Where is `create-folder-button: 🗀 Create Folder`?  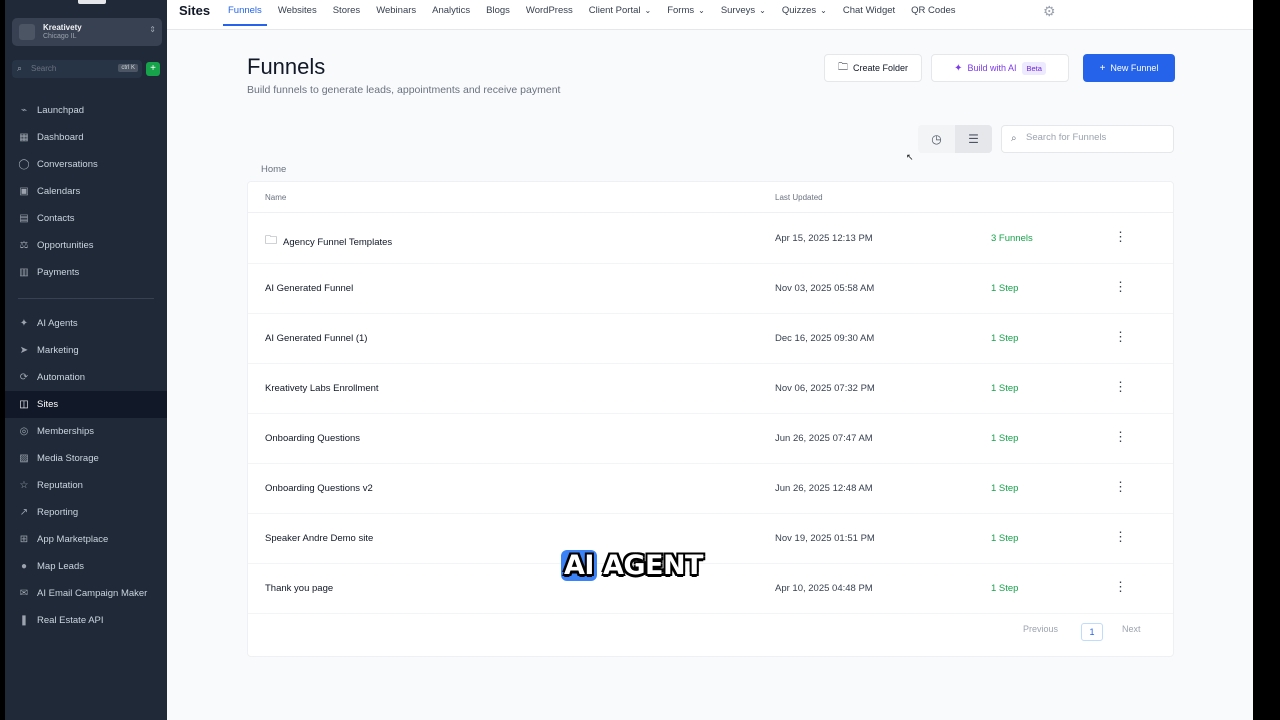
create-folder-button: 🗀 Create Folder is located at coordinates (873, 68).